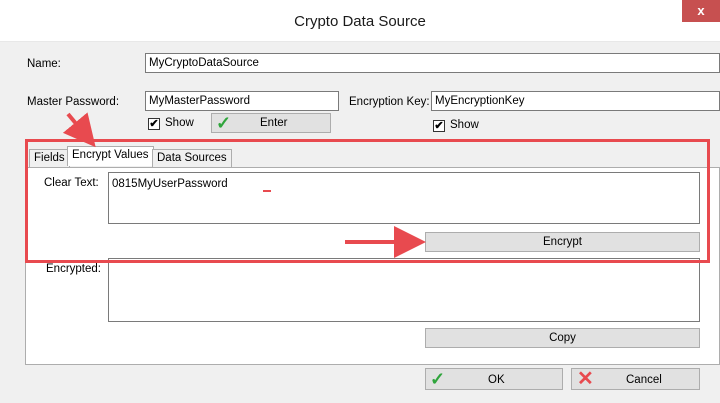 The height and width of the screenshot is (403, 720). What do you see at coordinates (73, 269) in the screenshot?
I see `encrypted-label: Encrypted:` at bounding box center [73, 269].